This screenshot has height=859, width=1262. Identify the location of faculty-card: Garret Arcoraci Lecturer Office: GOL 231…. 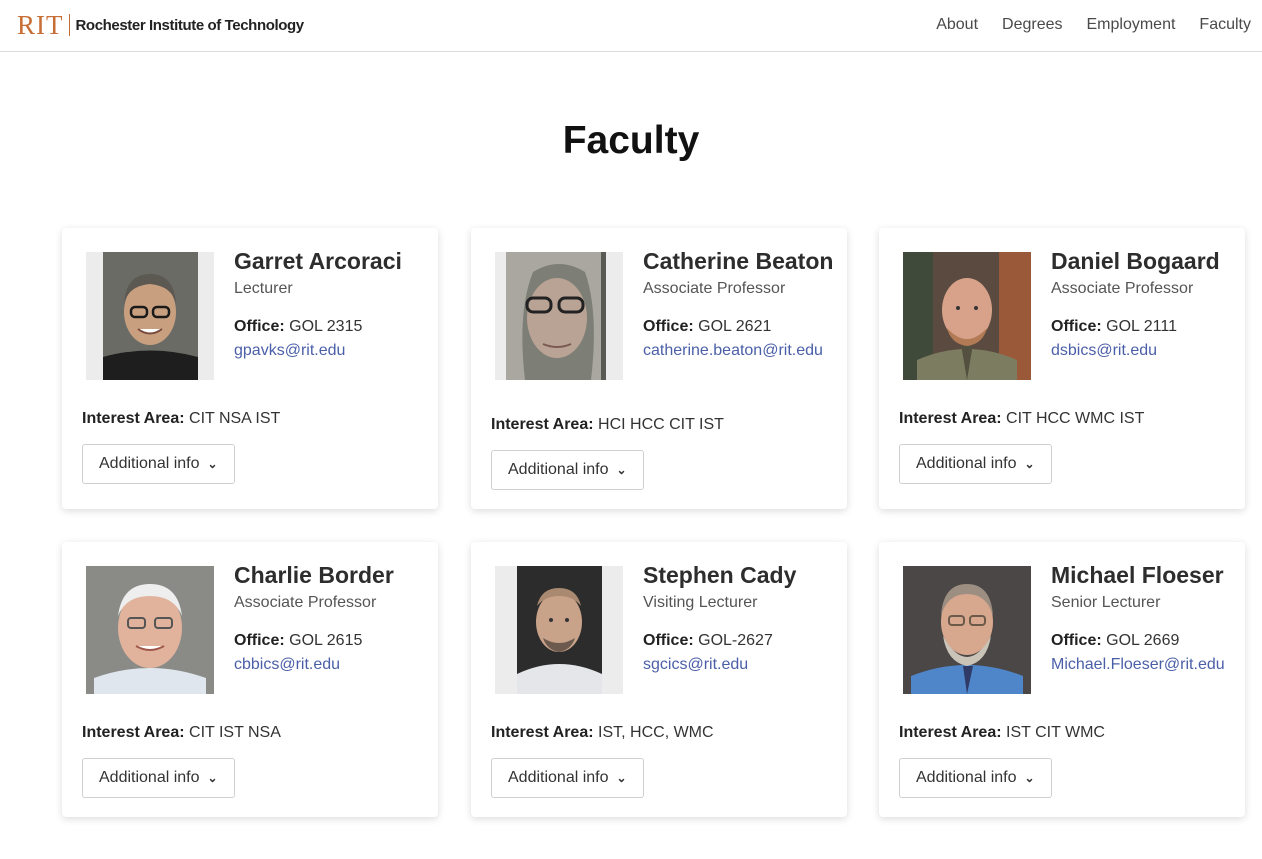
(250, 368).